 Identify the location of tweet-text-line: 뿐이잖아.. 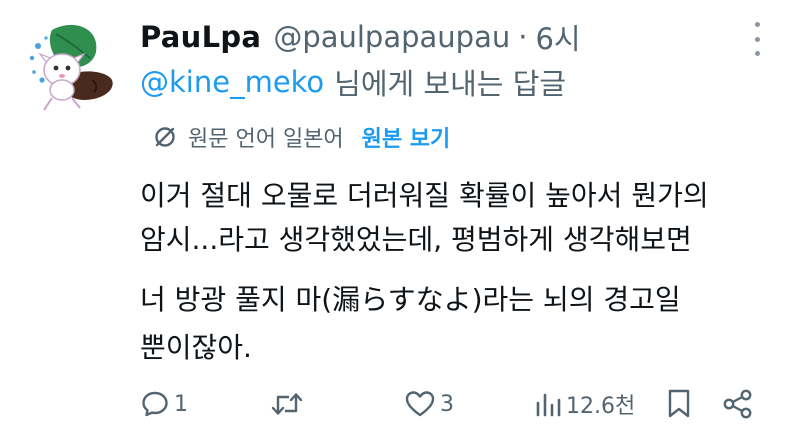
(196, 347).